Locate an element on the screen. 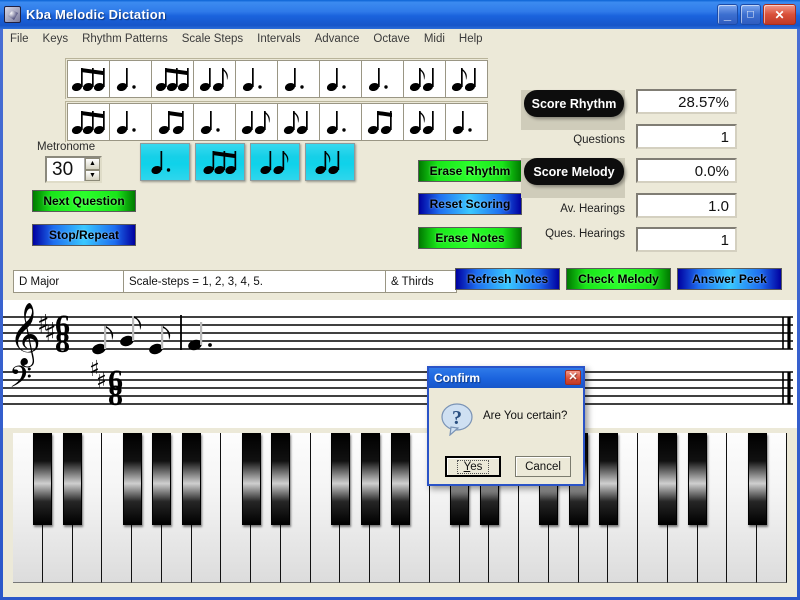 This screenshot has height=600, width=800. score-rhythm-button: Score Rhythm is located at coordinates (574, 103).